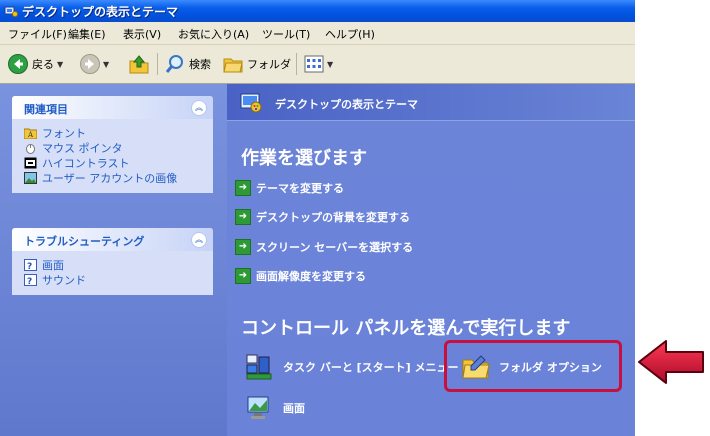  I want to click on task-label: テーマを変更する, so click(300, 188).